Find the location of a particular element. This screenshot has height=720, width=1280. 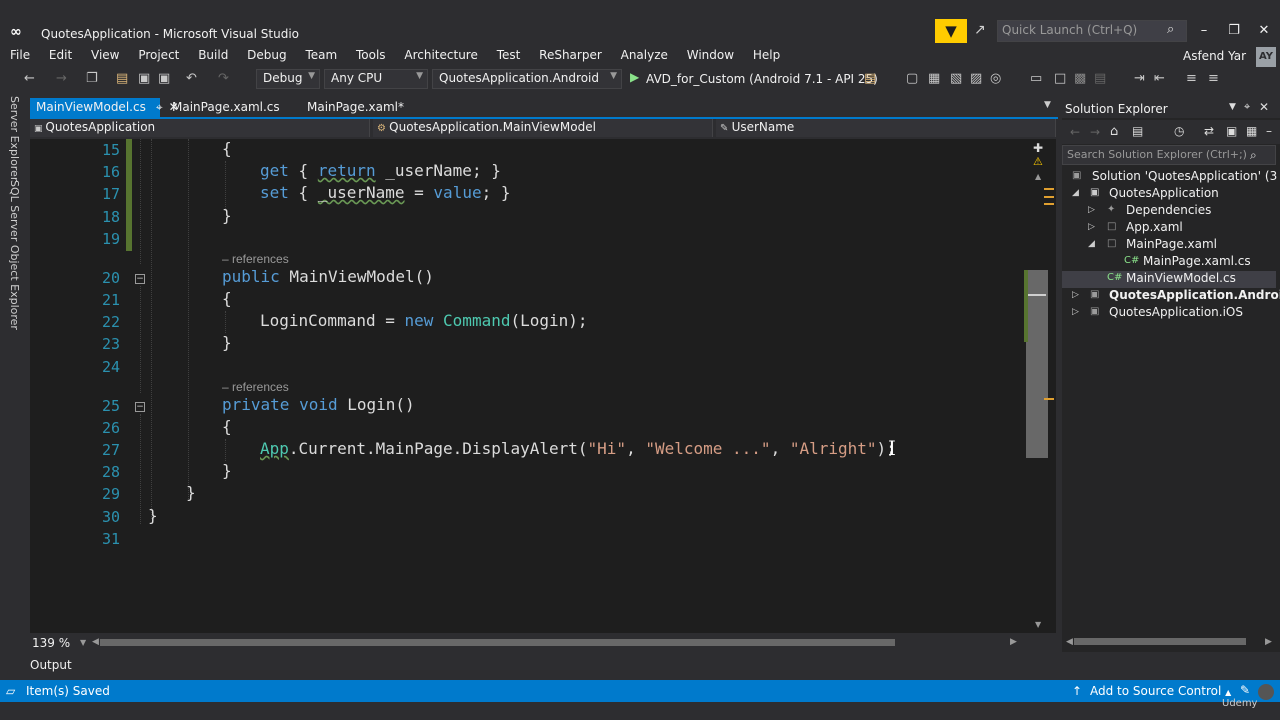

menu-test: Test is located at coordinates (509, 55).